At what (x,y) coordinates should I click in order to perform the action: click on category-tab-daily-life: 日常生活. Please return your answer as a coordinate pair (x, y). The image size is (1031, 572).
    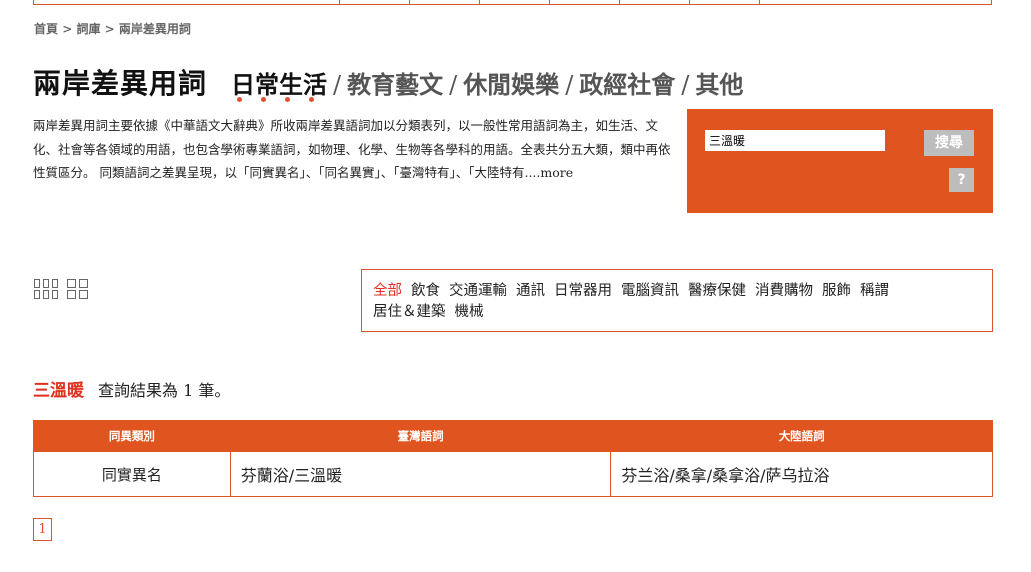
    Looking at the image, I should click on (279, 84).